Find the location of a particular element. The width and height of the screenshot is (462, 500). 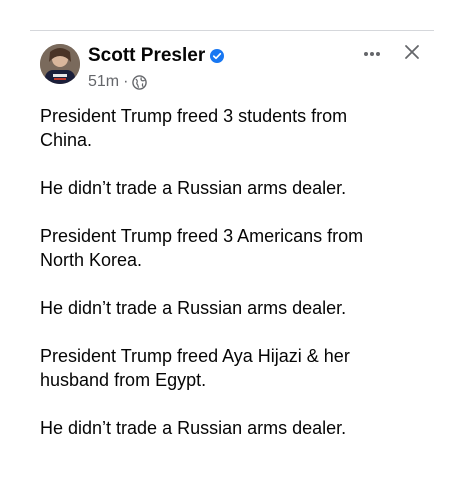

avatar is located at coordinates (60, 64).